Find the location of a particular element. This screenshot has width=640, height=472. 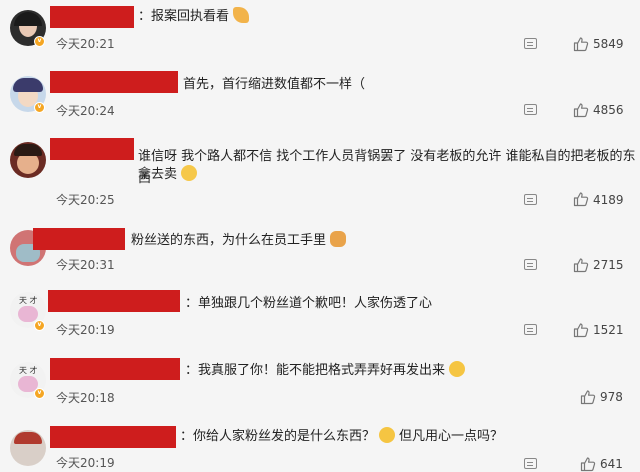

comment-text: 首先，首行缩进数值都不一样（ is located at coordinates (274, 84).